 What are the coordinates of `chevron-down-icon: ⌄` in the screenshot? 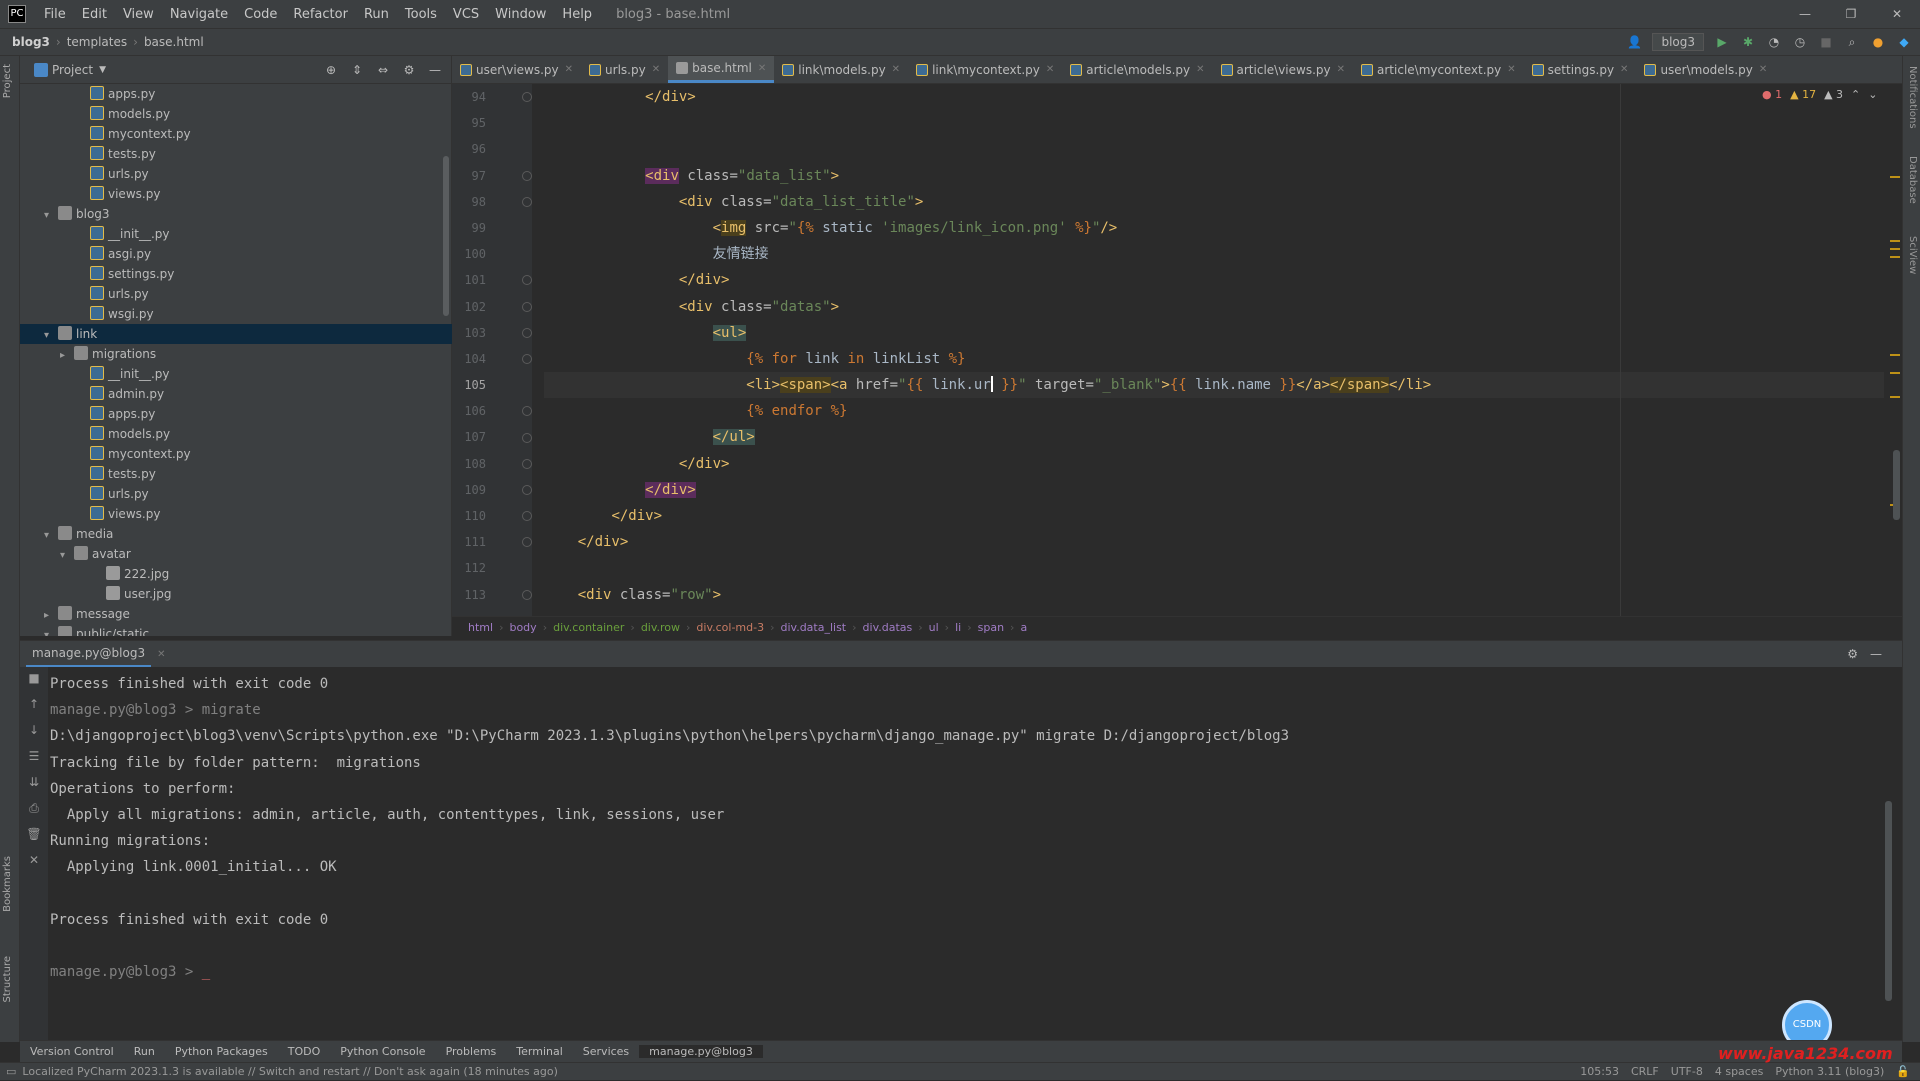 It's located at (1872, 94).